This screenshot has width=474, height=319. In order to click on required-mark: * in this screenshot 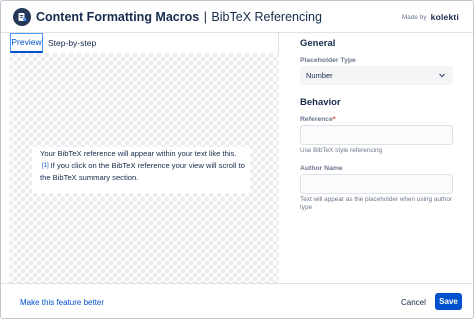, I will do `click(334, 119)`.